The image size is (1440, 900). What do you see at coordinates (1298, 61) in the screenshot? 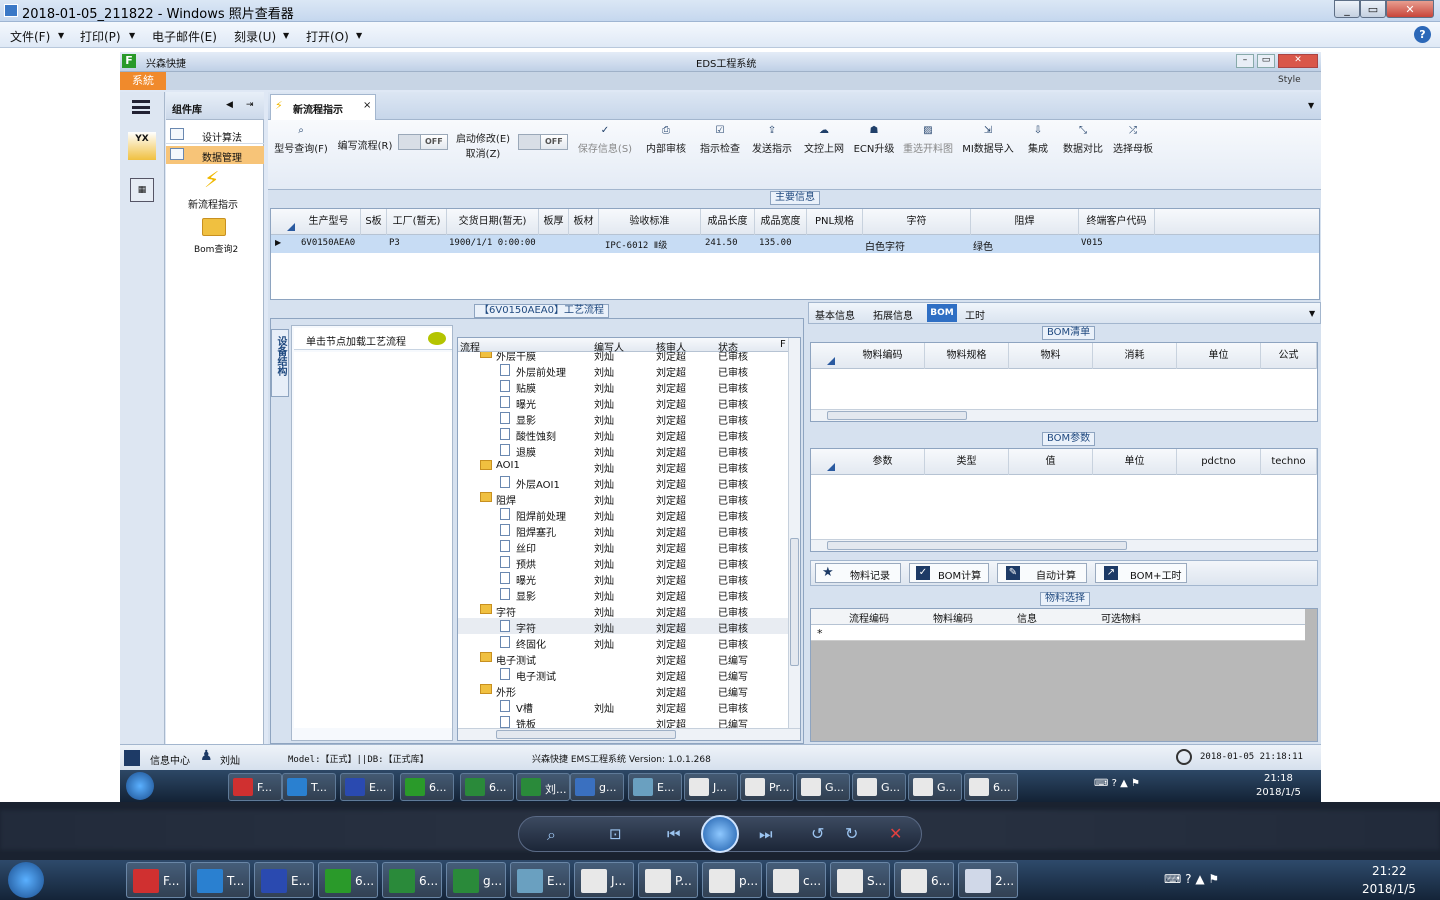
I see `eds-close-button: ✕` at bounding box center [1298, 61].